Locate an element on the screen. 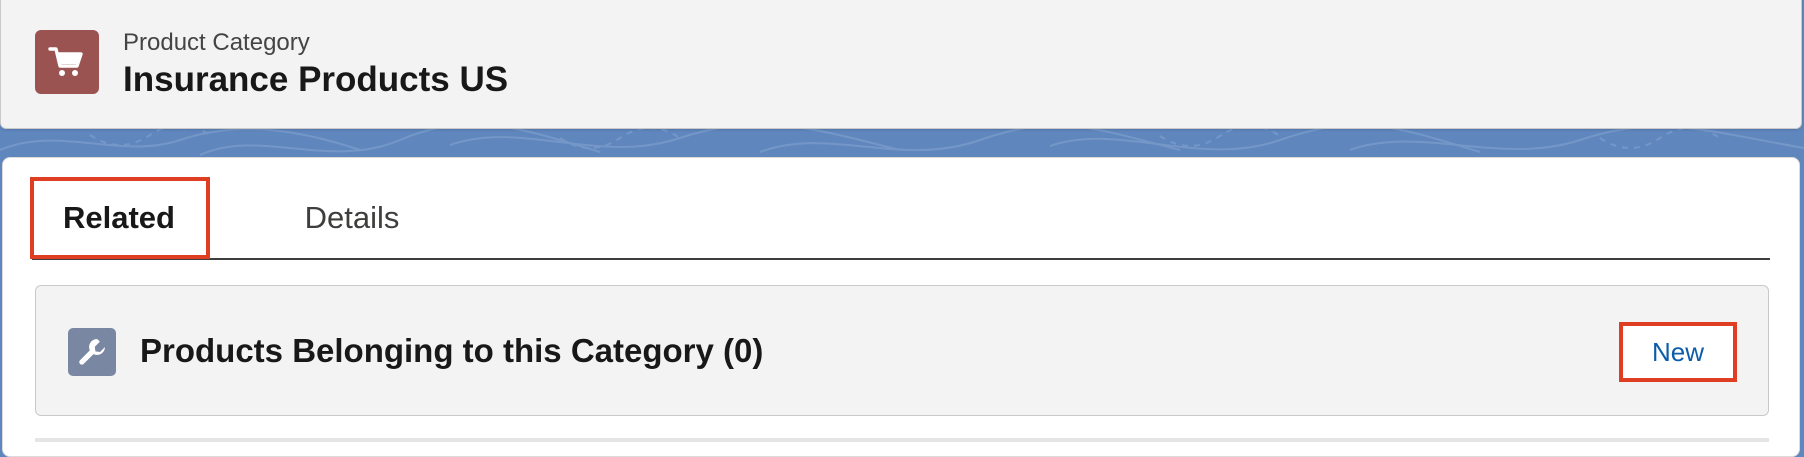 The image size is (1804, 457). wrench-icon is located at coordinates (92, 352).